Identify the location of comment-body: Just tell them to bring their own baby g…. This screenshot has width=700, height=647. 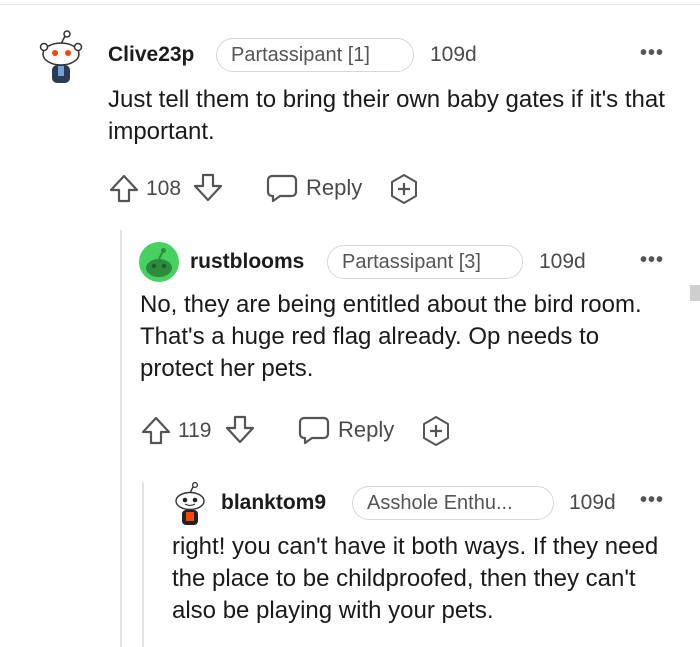
(386, 115).